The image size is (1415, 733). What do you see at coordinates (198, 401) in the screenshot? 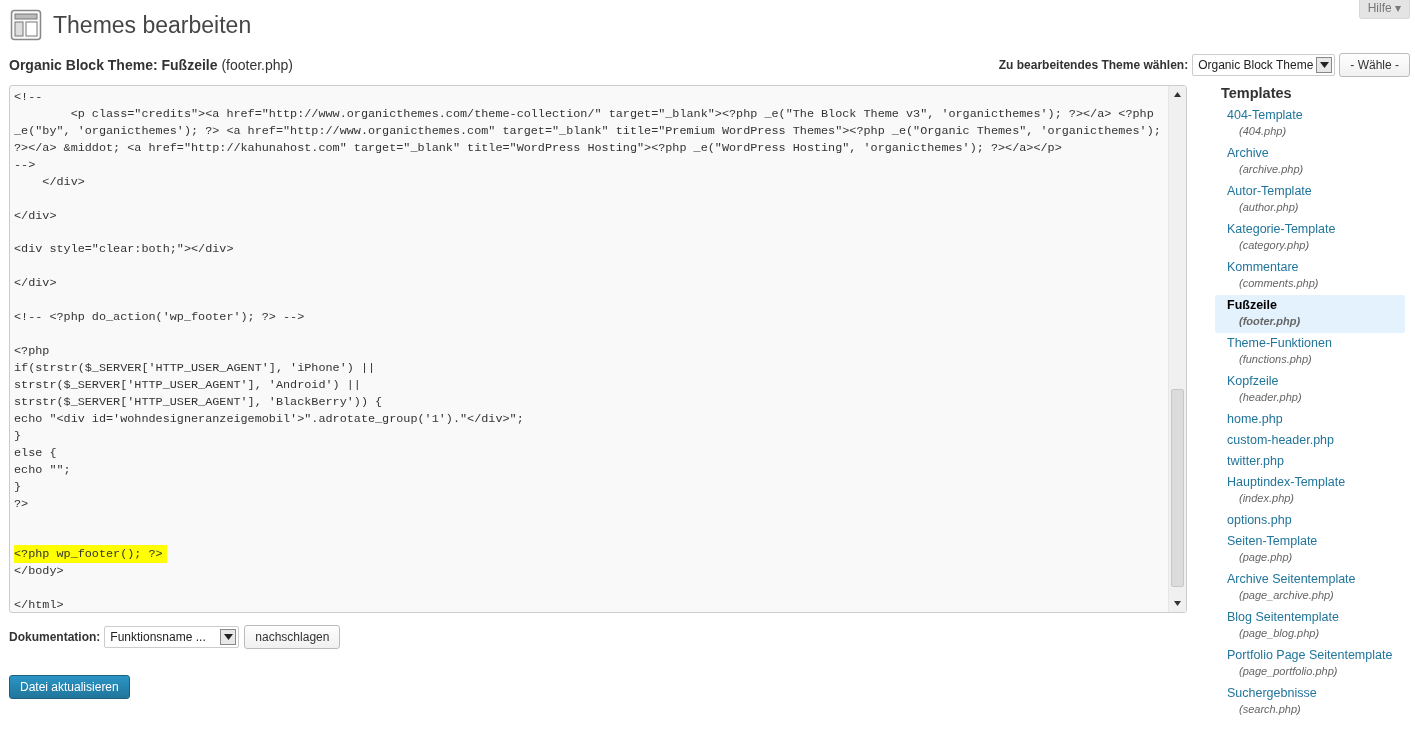
I see `code-line: strstr($_SERVER['HTTP_USER_AGENT'], 'BlackBerry')) {` at bounding box center [198, 401].